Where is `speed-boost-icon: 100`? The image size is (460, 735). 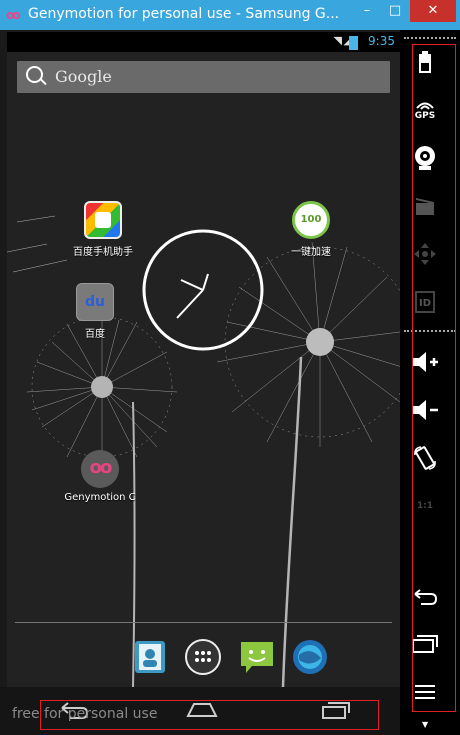 speed-boost-icon: 100 is located at coordinates (311, 220).